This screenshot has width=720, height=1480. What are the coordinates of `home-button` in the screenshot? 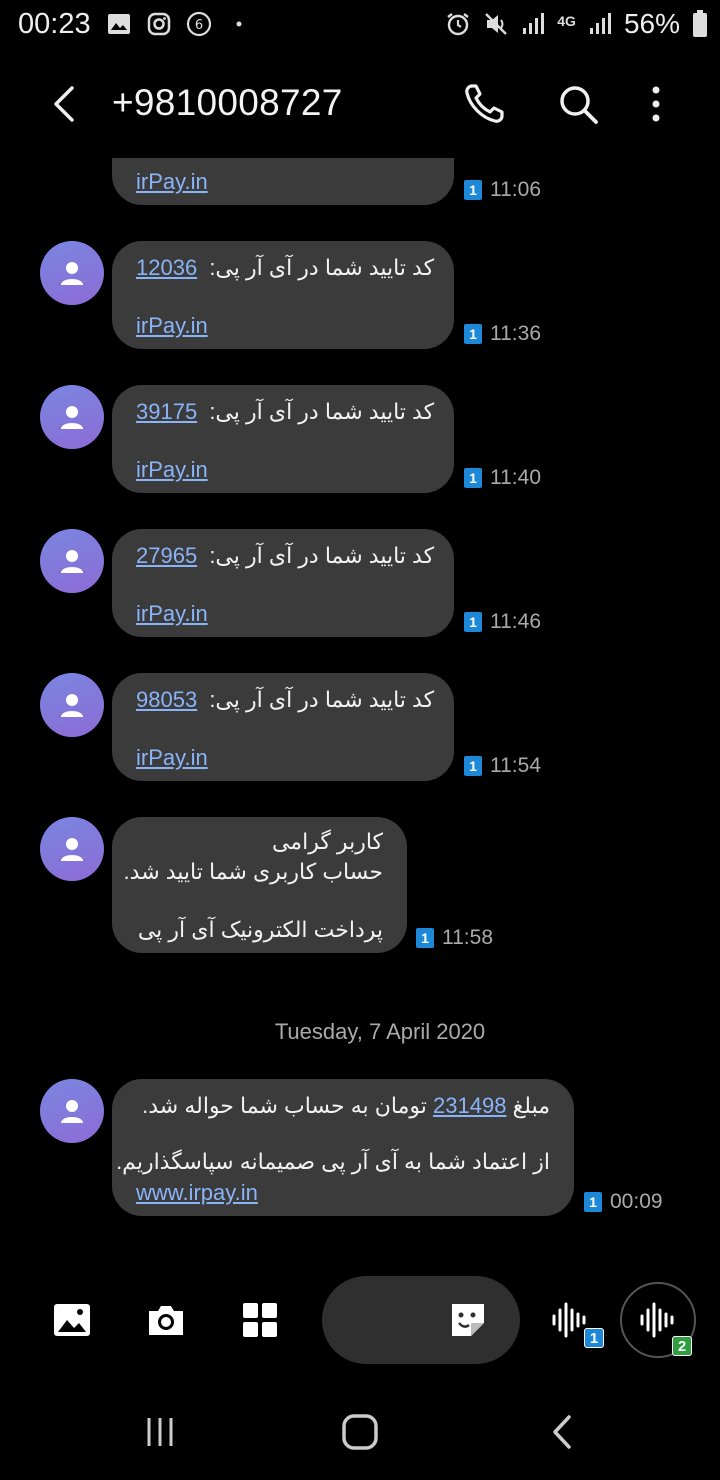 It's located at (360, 1432).